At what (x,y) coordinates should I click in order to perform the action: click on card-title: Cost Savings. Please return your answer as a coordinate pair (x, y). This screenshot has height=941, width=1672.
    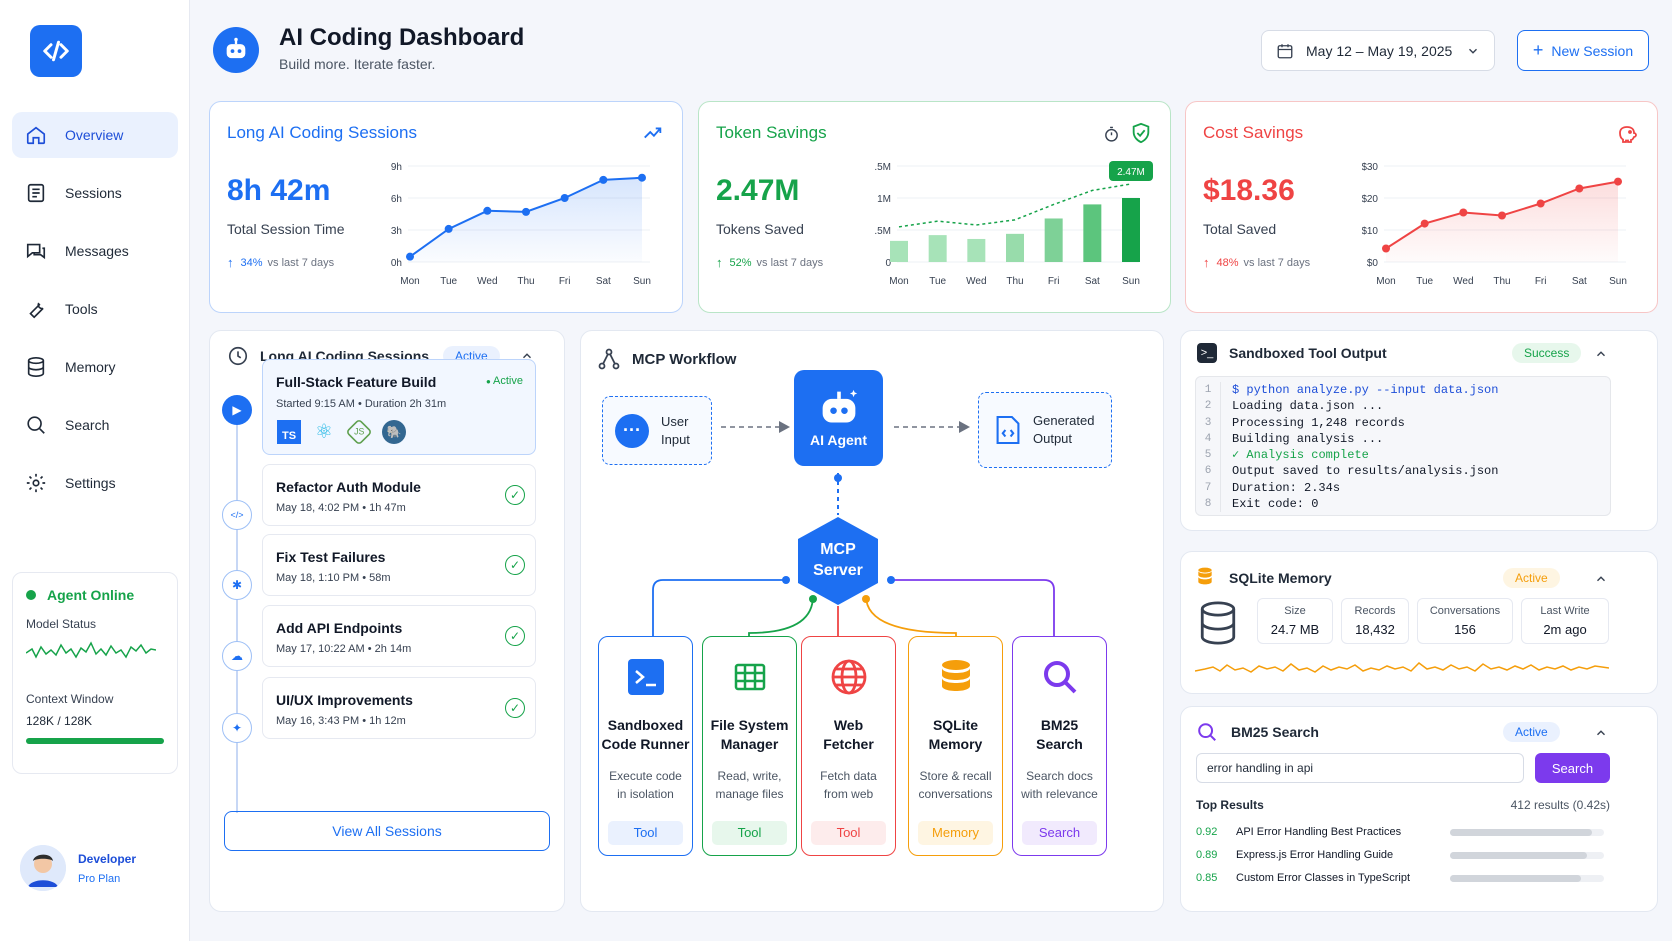
    Looking at the image, I should click on (1253, 132).